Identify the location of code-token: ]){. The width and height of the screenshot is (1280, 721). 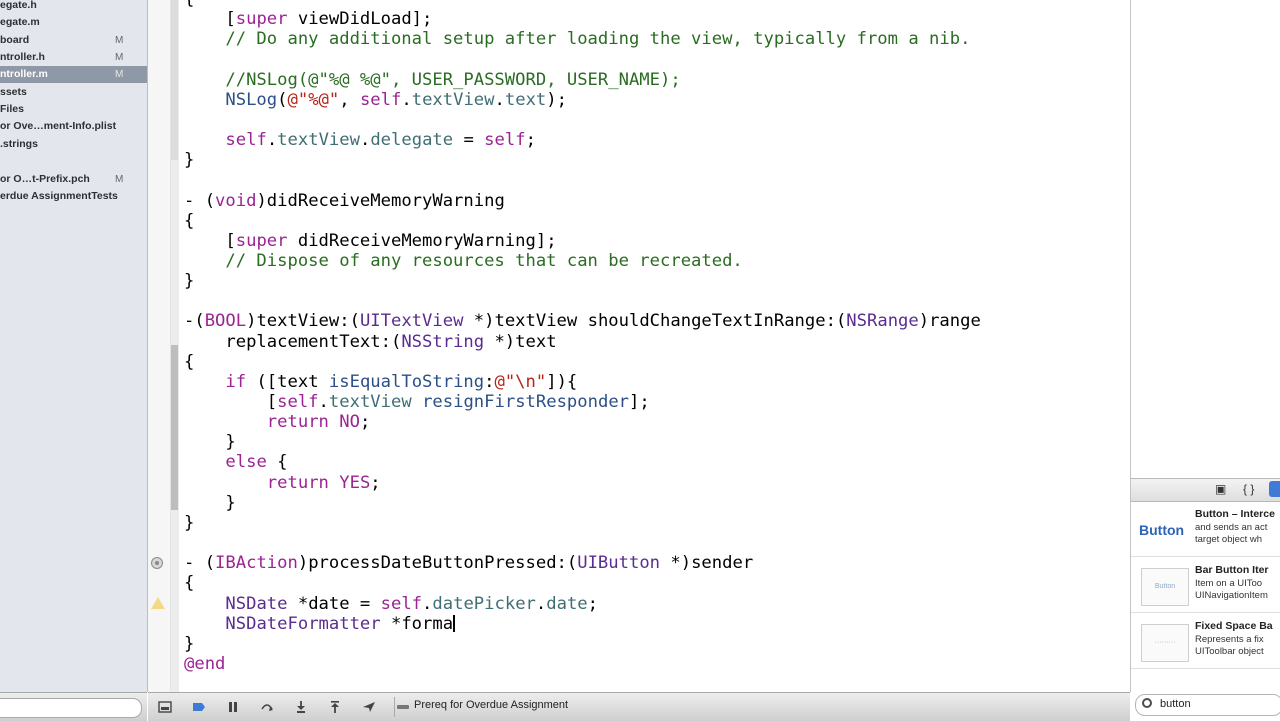
(562, 381).